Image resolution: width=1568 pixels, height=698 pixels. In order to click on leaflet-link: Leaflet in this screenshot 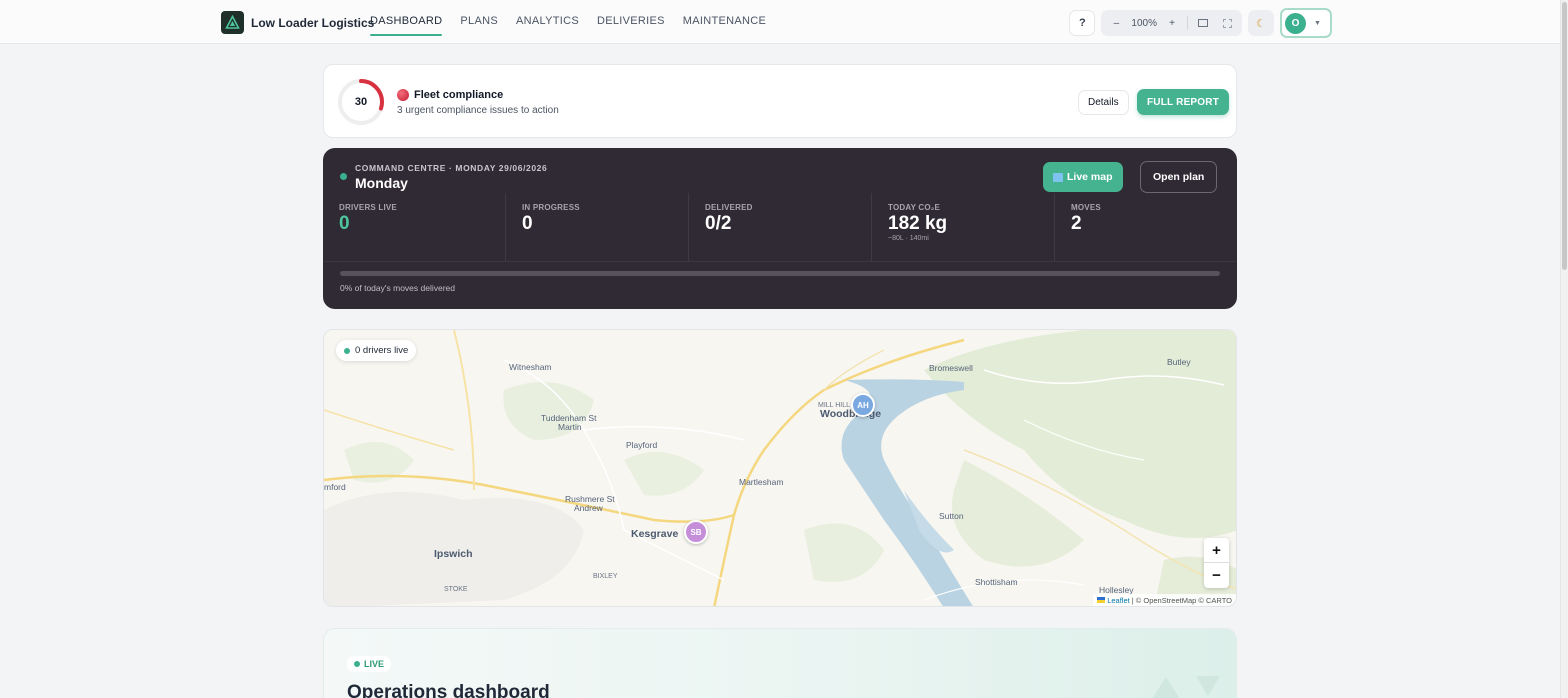, I will do `click(1118, 600)`.